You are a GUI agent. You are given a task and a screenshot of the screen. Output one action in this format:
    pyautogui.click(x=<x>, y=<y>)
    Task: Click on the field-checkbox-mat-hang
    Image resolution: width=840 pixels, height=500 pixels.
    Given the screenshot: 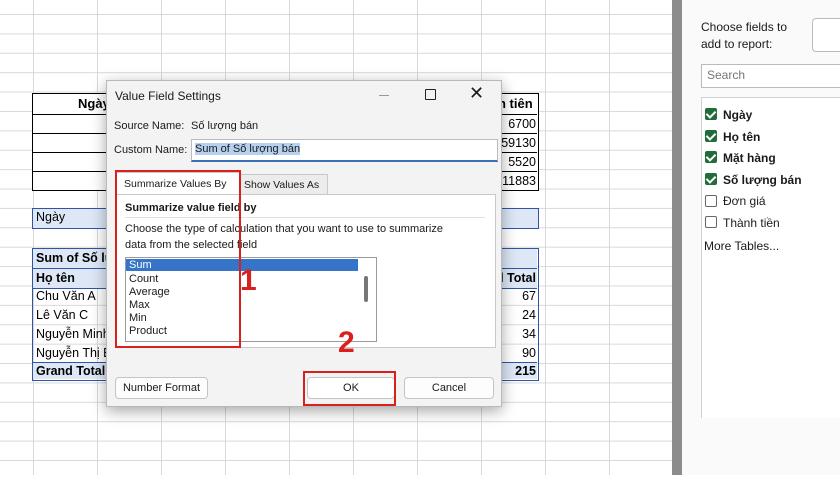 What is the action you would take?
    pyautogui.click(x=711, y=157)
    